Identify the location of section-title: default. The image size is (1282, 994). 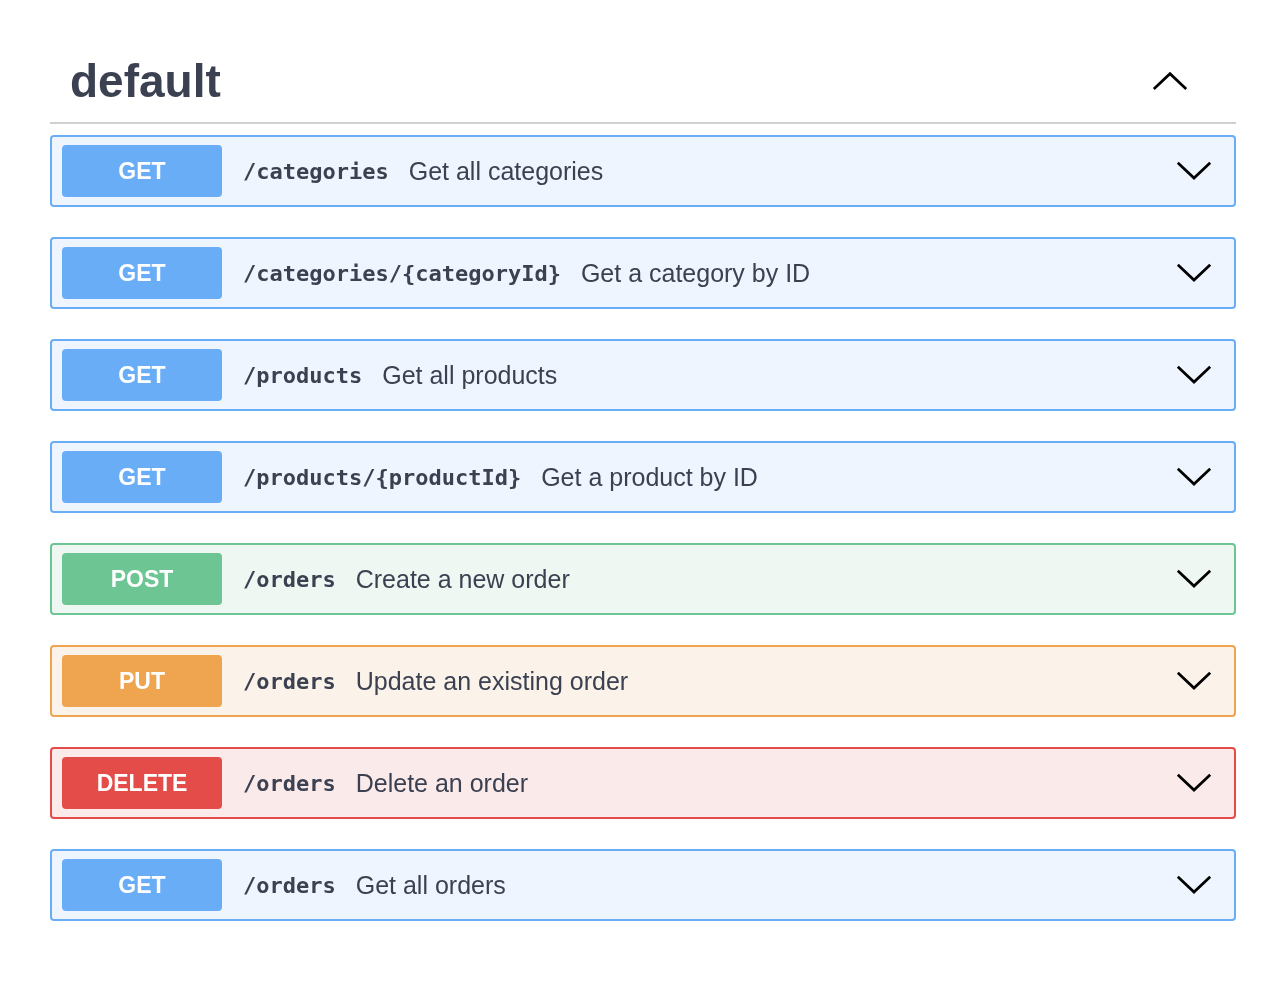
(145, 81).